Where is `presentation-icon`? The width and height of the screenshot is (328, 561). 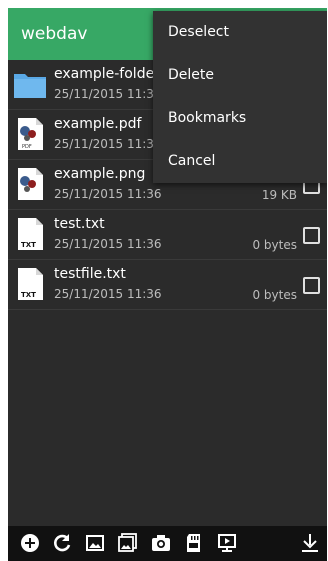 presentation-icon is located at coordinates (227, 543).